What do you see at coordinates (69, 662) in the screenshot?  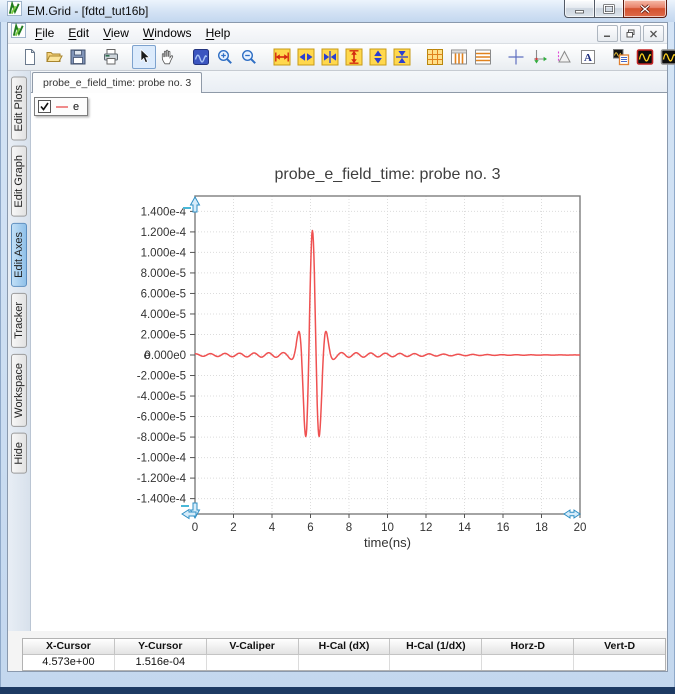 I see `readout-value-0: 4.573e+00` at bounding box center [69, 662].